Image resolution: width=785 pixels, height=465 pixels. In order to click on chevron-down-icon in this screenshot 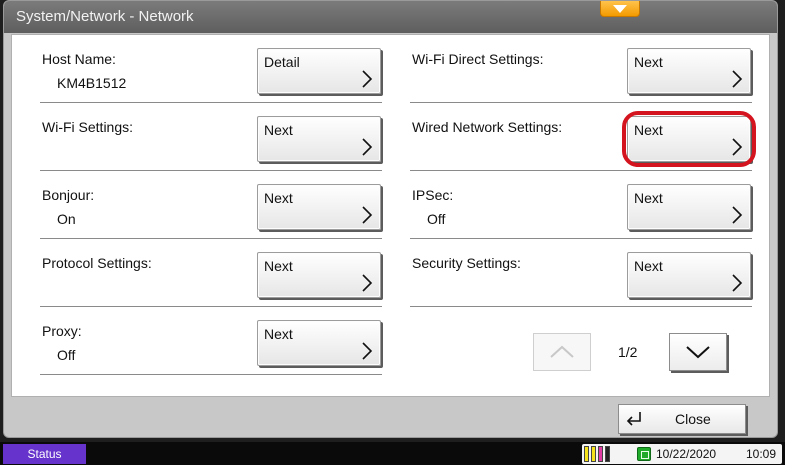, I will do `click(698, 352)`.